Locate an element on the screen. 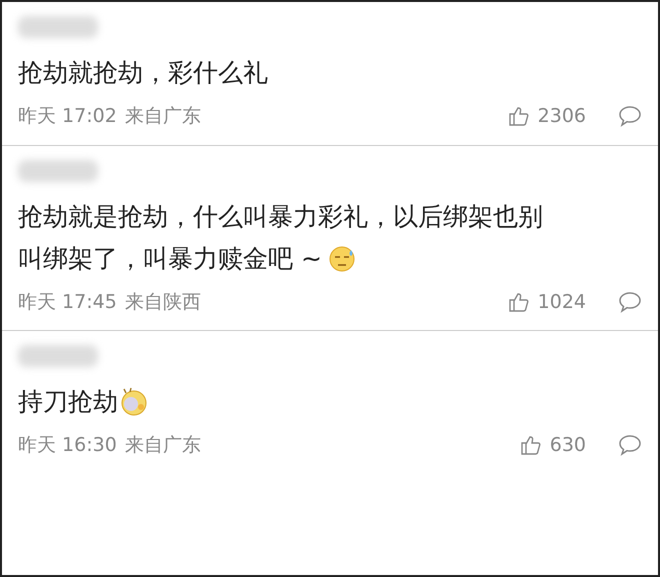  like-count: 2306 is located at coordinates (562, 116).